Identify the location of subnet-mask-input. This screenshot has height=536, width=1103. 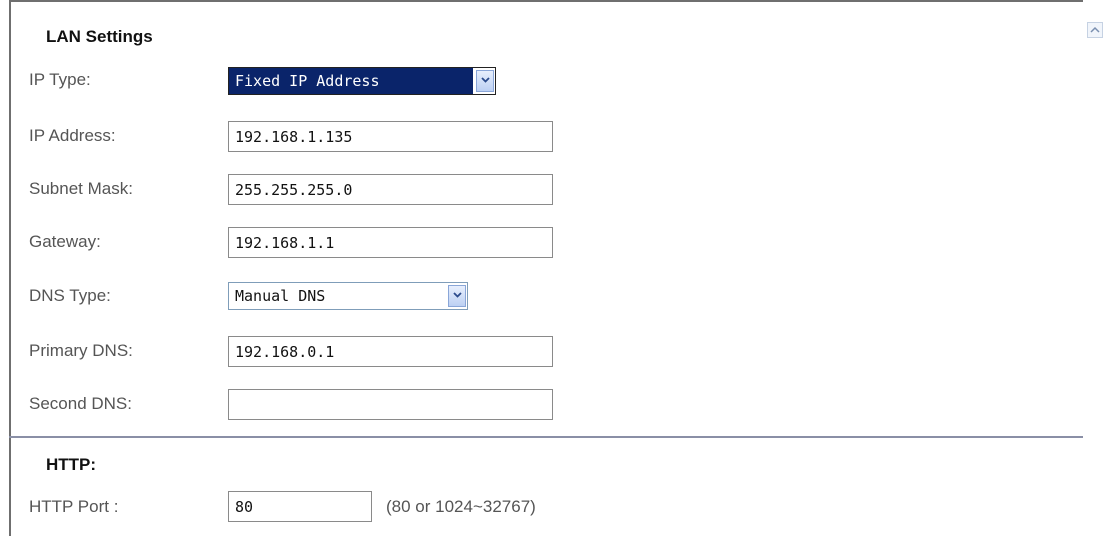
(390, 189).